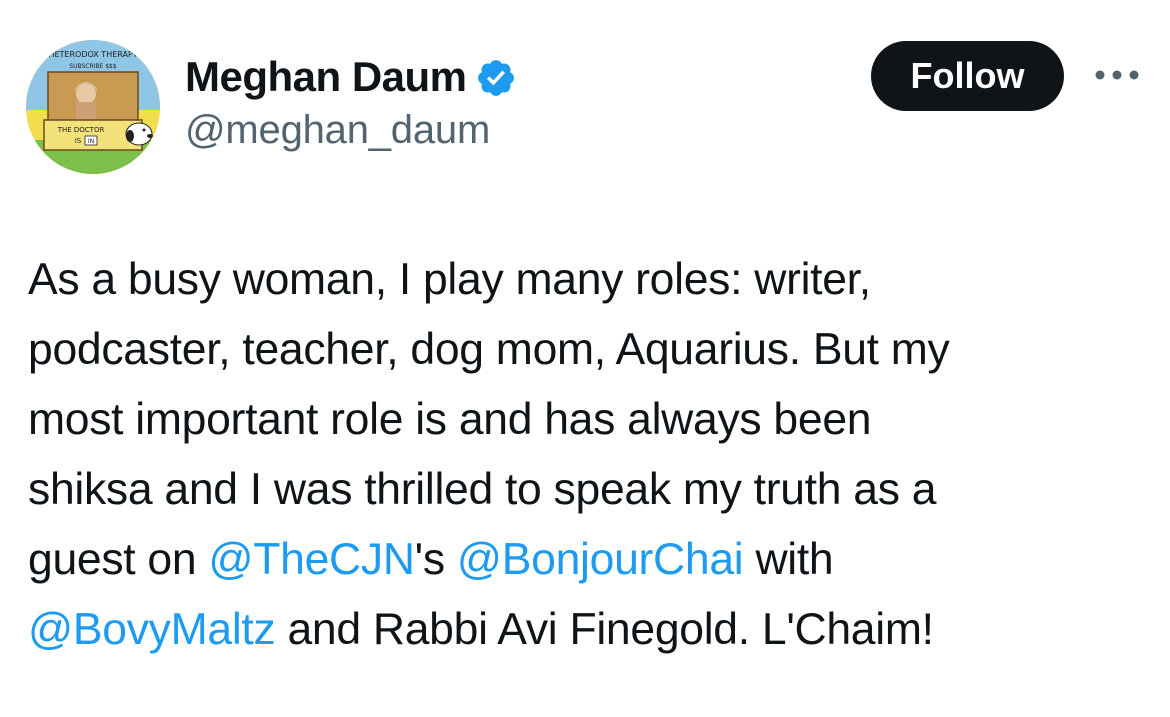  I want to click on more-horizontal-icon, so click(1117, 75).